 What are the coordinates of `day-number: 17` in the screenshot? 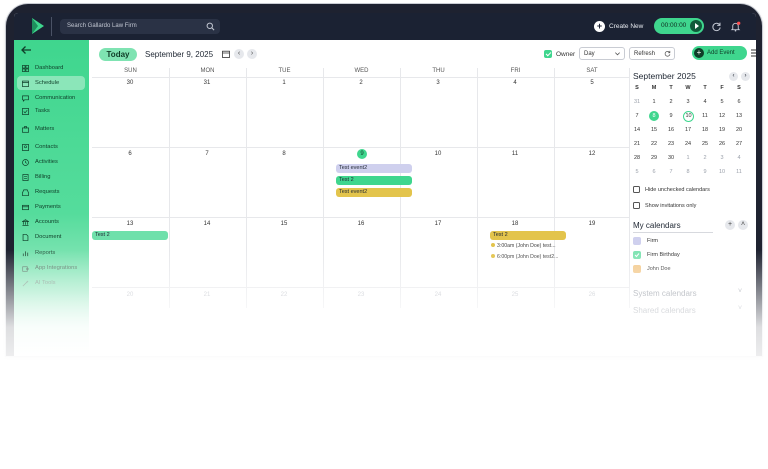 It's located at (438, 224).